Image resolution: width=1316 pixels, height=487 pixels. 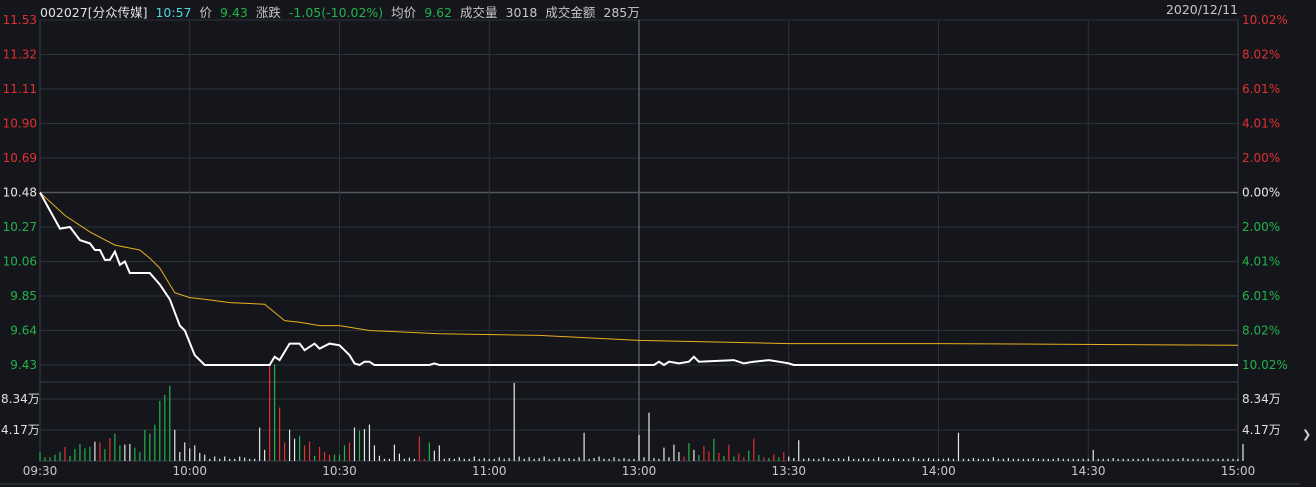 I want to click on price-tick-left: 10.90, so click(x=20, y=124).